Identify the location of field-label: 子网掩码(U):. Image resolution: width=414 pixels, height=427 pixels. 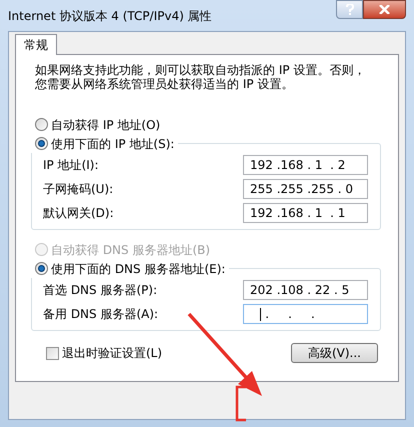
(78, 189).